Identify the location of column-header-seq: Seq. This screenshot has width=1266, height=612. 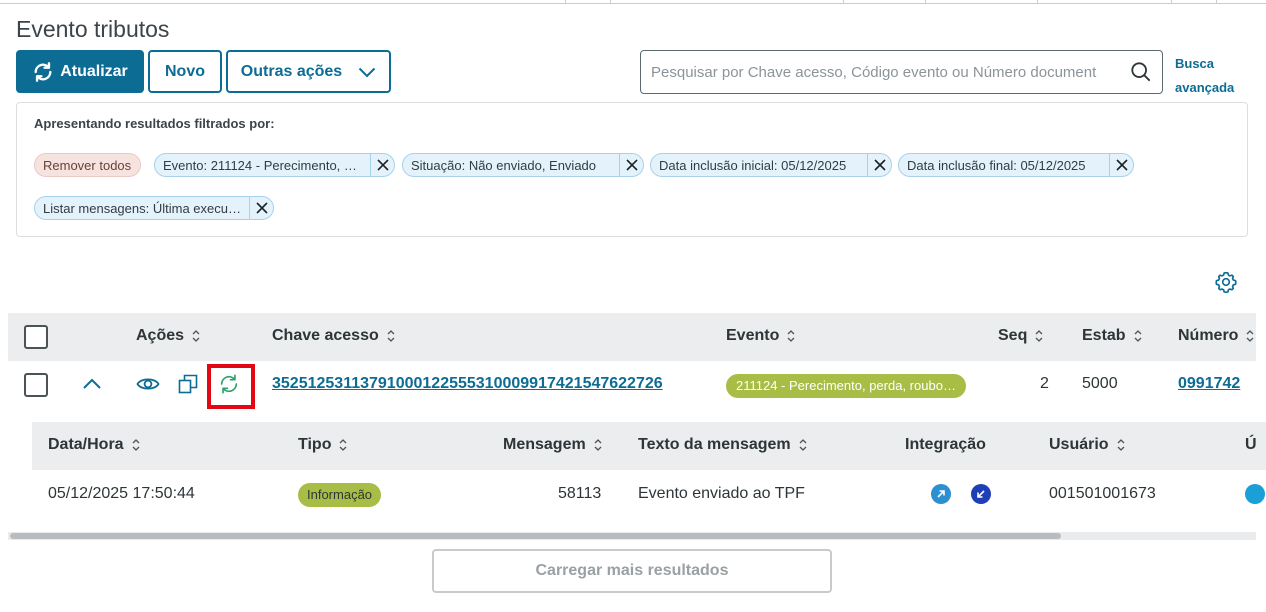
(1020, 336).